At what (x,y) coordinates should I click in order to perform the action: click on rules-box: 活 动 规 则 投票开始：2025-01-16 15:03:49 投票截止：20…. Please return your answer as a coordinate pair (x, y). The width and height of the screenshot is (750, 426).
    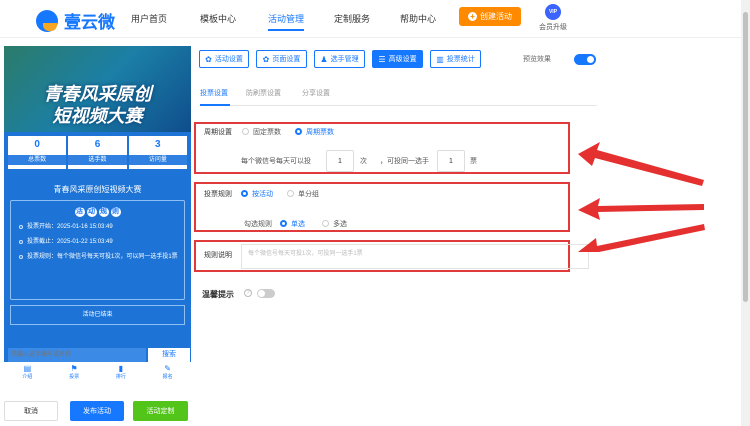
    Looking at the image, I should click on (97, 250).